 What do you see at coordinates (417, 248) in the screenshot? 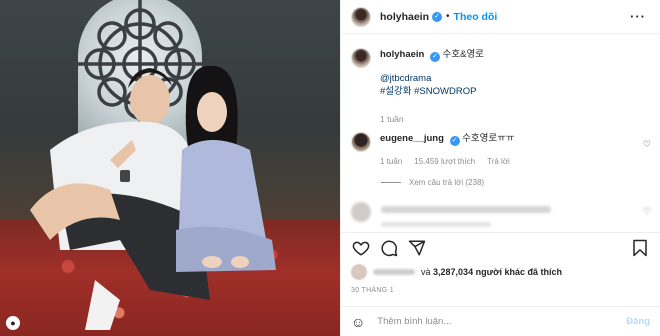
I see `share-icon` at bounding box center [417, 248].